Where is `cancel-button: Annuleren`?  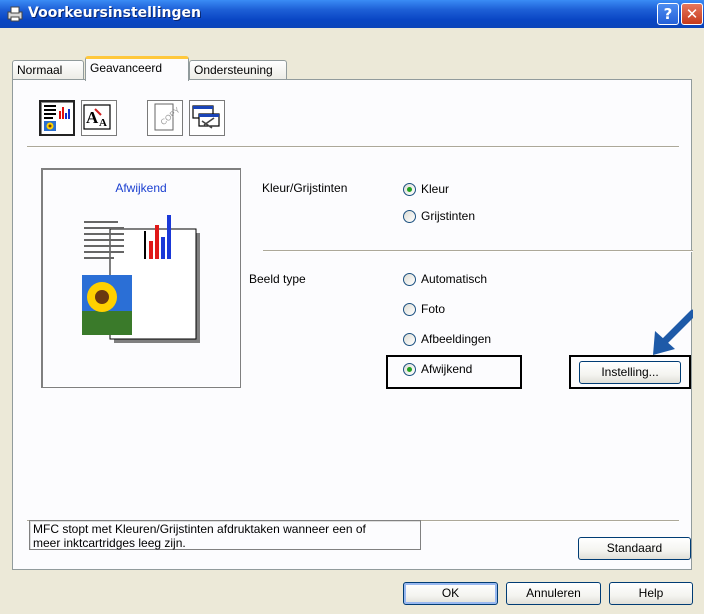
cancel-button: Annuleren is located at coordinates (553, 593).